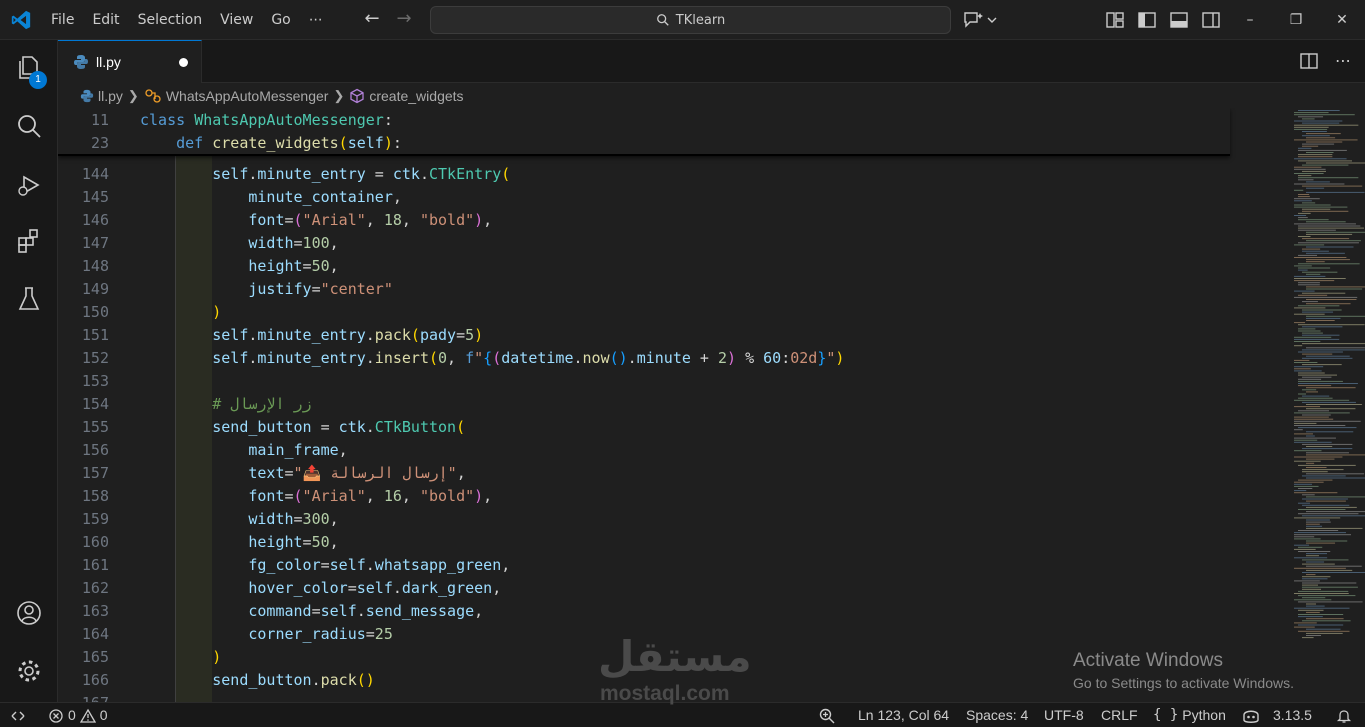 The width and height of the screenshot is (1365, 727). What do you see at coordinates (95, 565) in the screenshot?
I see `line-number: 161` at bounding box center [95, 565].